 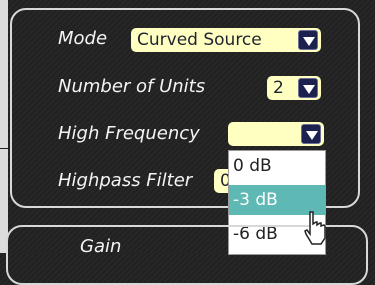 What do you see at coordinates (132, 86) in the screenshot?
I see `units-label: Number of Units` at bounding box center [132, 86].